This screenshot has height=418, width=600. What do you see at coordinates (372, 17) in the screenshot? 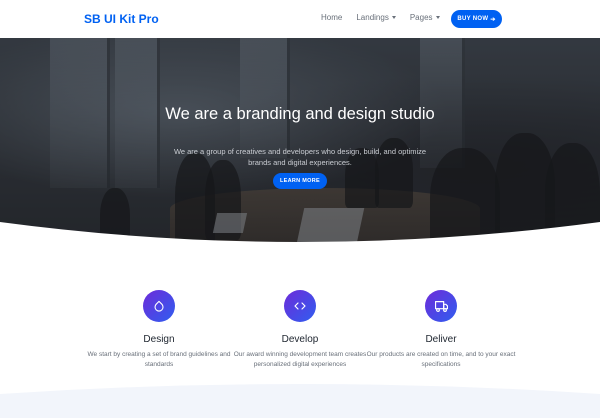
I see `nav-link-label: Landings` at bounding box center [372, 17].